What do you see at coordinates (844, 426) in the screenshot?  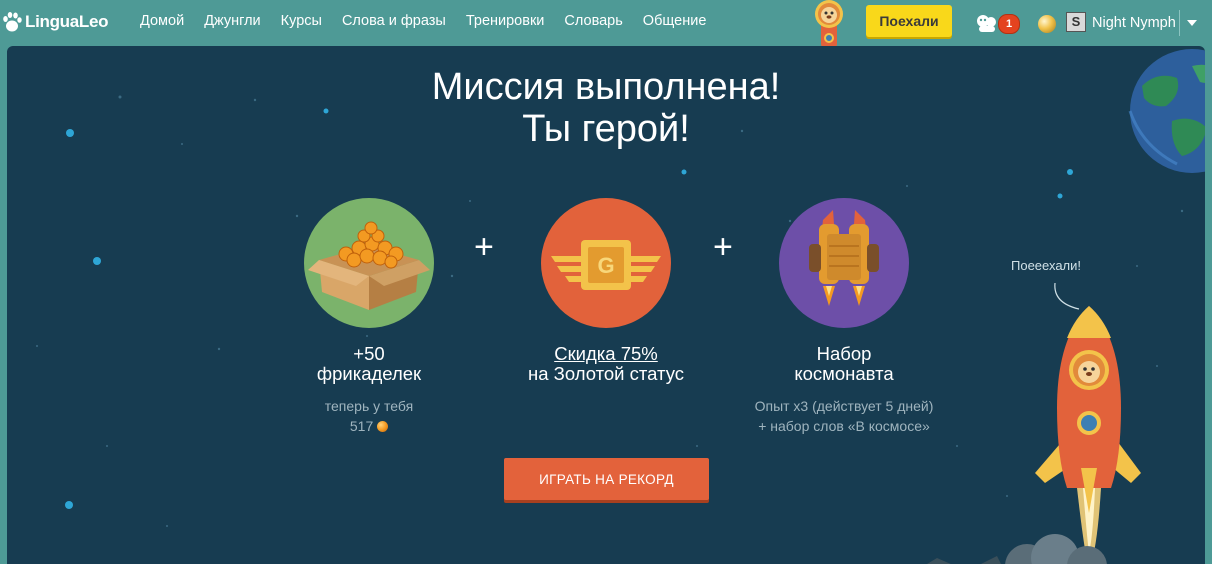 I see `reward-kit-words: + набор слов «В космосе»` at bounding box center [844, 426].